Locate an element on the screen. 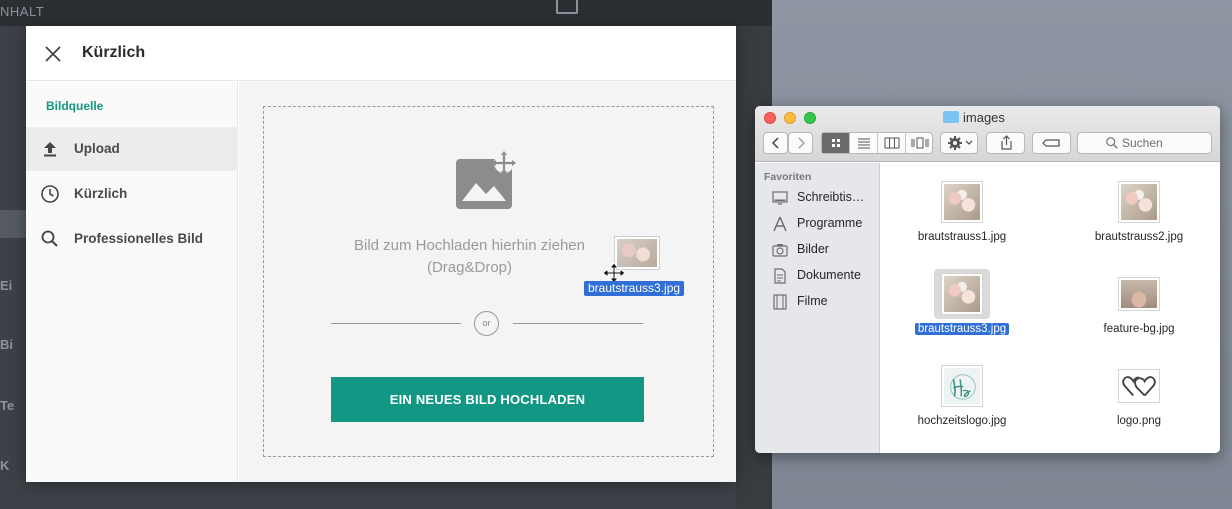 The image size is (1232, 509). background-text-fragment: Ei is located at coordinates (6, 285).